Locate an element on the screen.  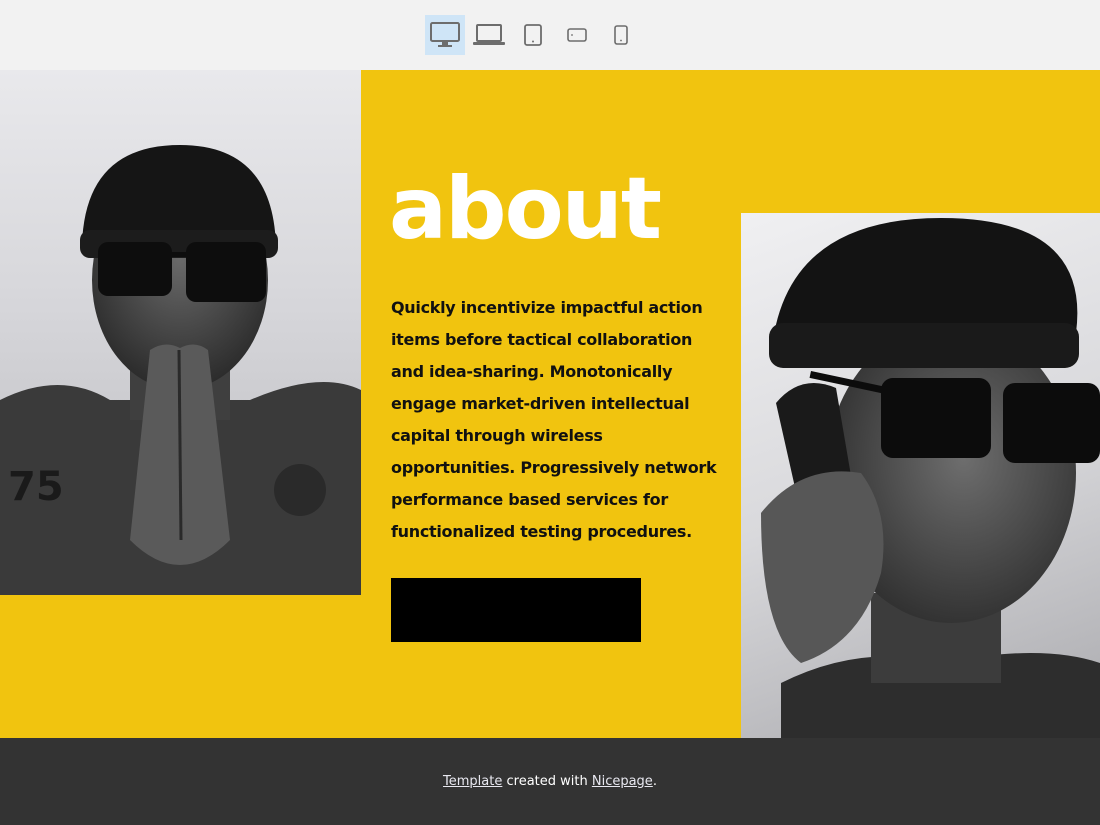
footer: Template created with Nicepage. is located at coordinates (550, 781).